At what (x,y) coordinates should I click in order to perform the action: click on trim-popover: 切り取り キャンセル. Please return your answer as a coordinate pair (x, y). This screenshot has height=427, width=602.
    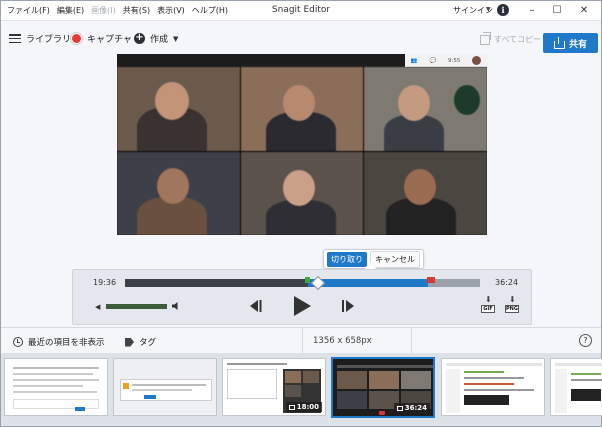
    Looking at the image, I should click on (373, 259).